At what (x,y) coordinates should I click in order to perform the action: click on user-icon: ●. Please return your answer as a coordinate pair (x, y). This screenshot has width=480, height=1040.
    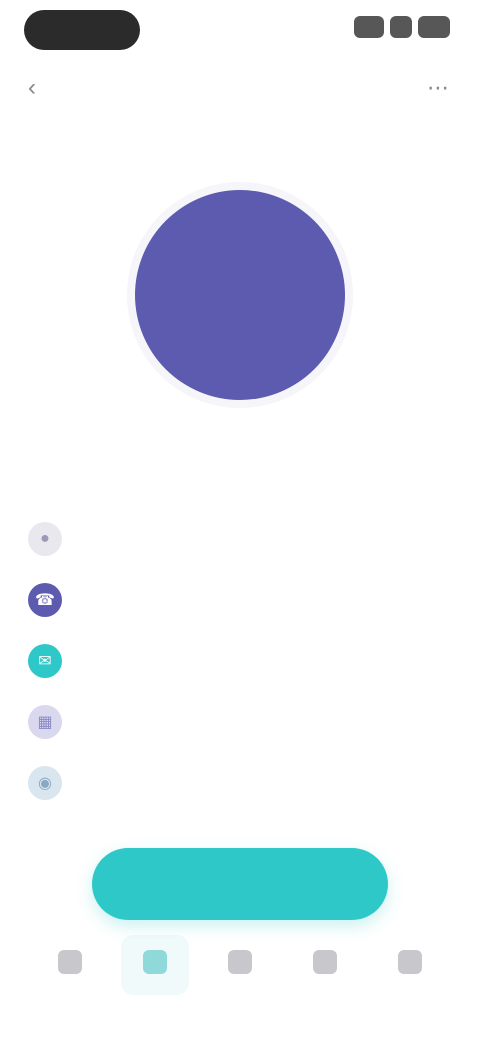
    Looking at the image, I should click on (45, 538).